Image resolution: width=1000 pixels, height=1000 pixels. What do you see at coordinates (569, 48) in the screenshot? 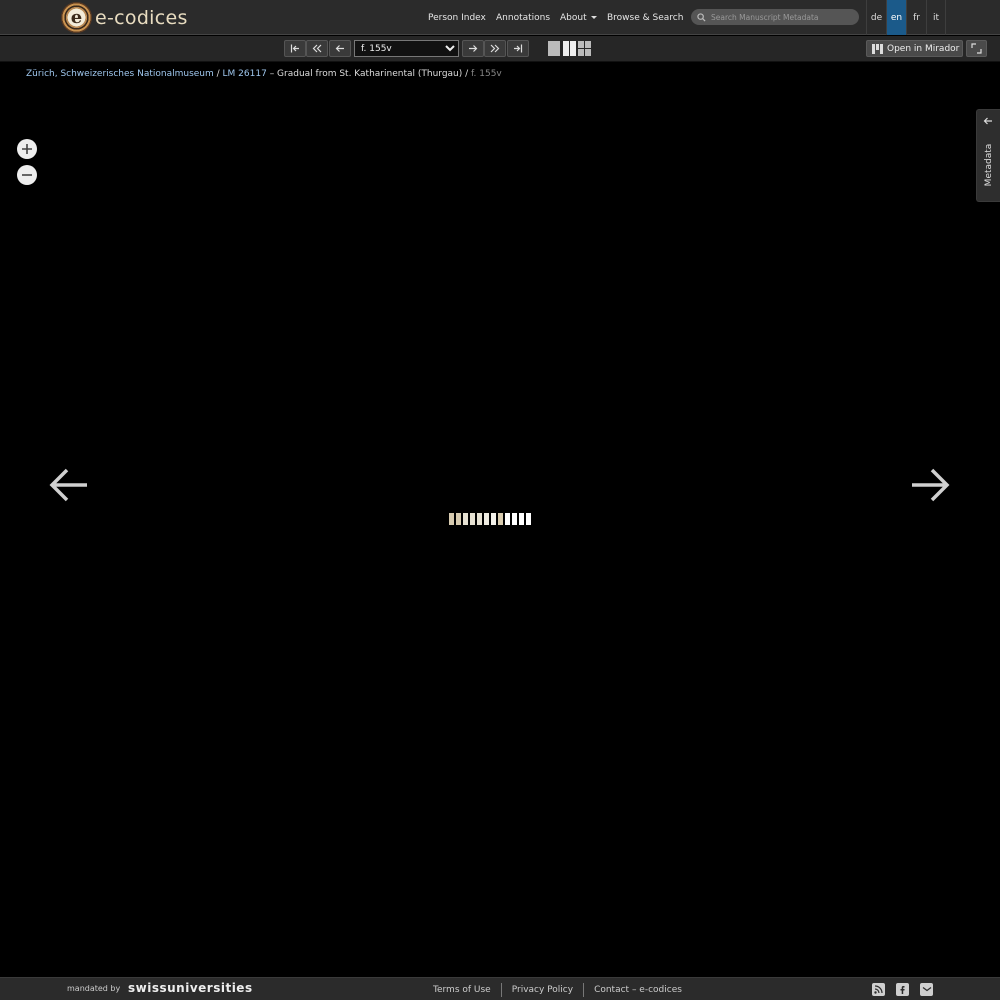
I see `double-page-view-button` at bounding box center [569, 48].